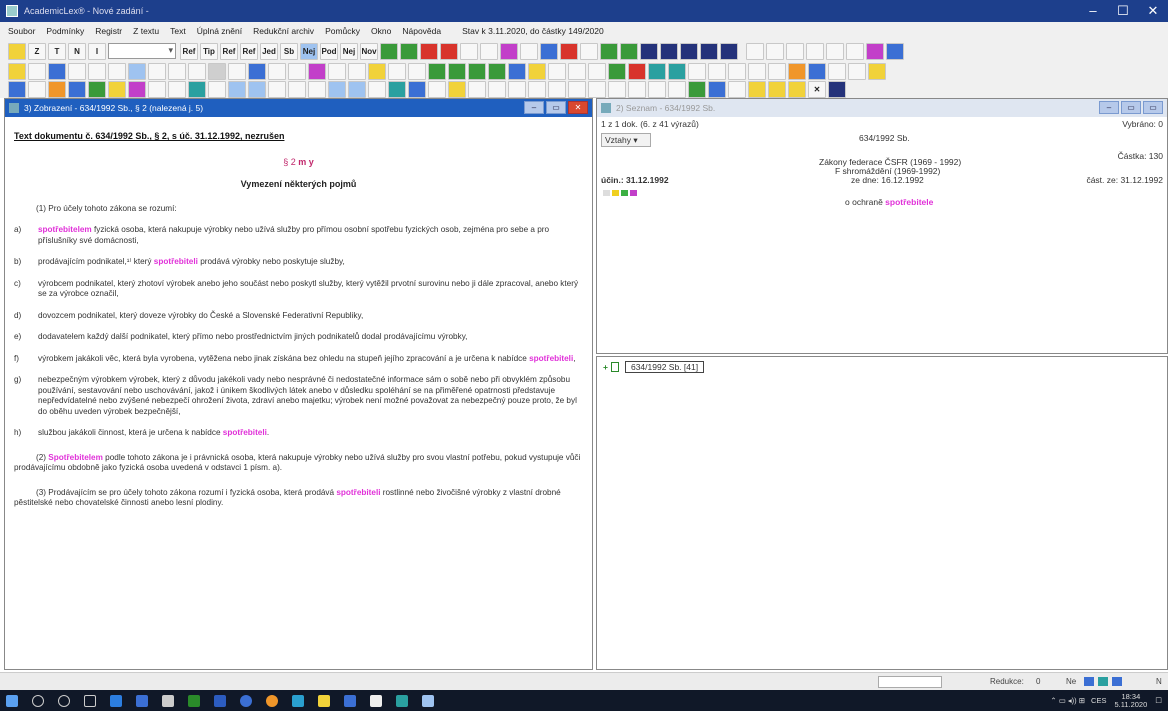 This screenshot has height=711, width=1168. What do you see at coordinates (1098, 700) in the screenshot?
I see `language-indicator: CES` at bounding box center [1098, 700].